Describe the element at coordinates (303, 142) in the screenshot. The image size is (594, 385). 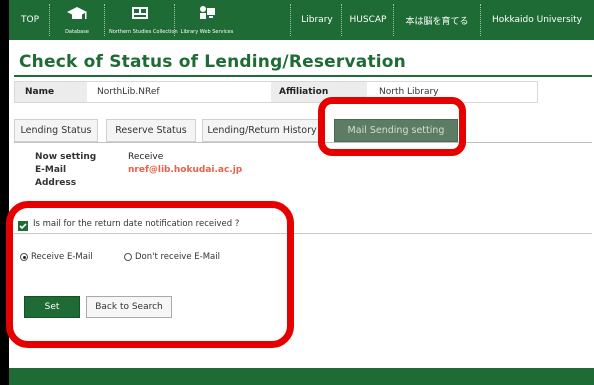
I see `tab-bar-underline` at that location.